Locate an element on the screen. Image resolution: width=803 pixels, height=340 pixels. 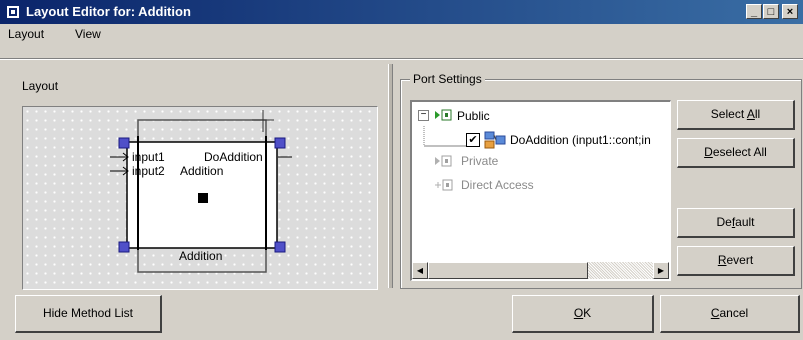
ok-label: OK is located at coordinates (582, 313).